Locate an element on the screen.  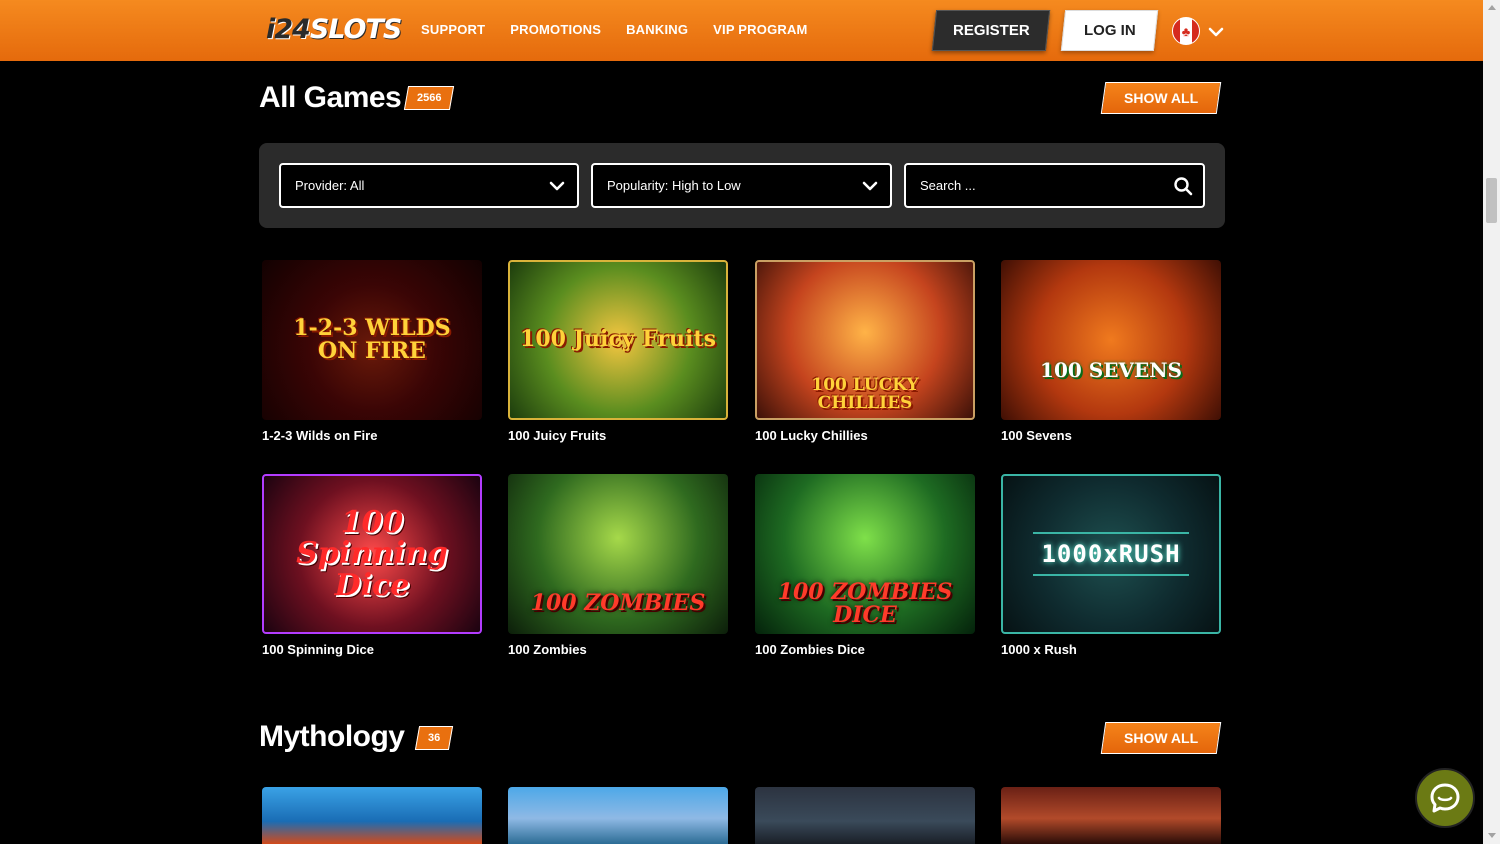
game-card: 100 LUCKY CHILLIES 100 Lucky Chillies is located at coordinates (865, 351).